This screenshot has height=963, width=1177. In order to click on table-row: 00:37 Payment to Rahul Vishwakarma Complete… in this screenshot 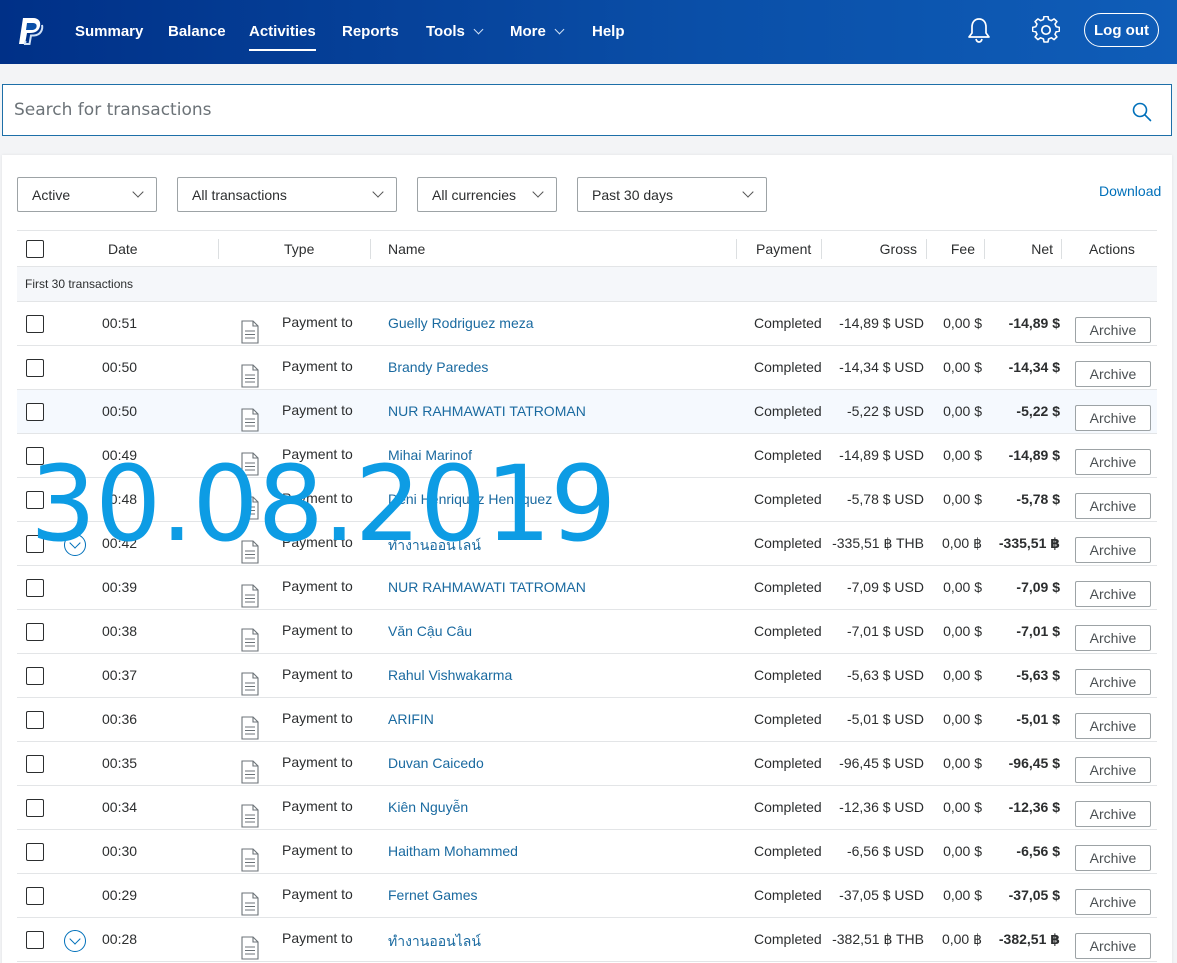, I will do `click(587, 676)`.